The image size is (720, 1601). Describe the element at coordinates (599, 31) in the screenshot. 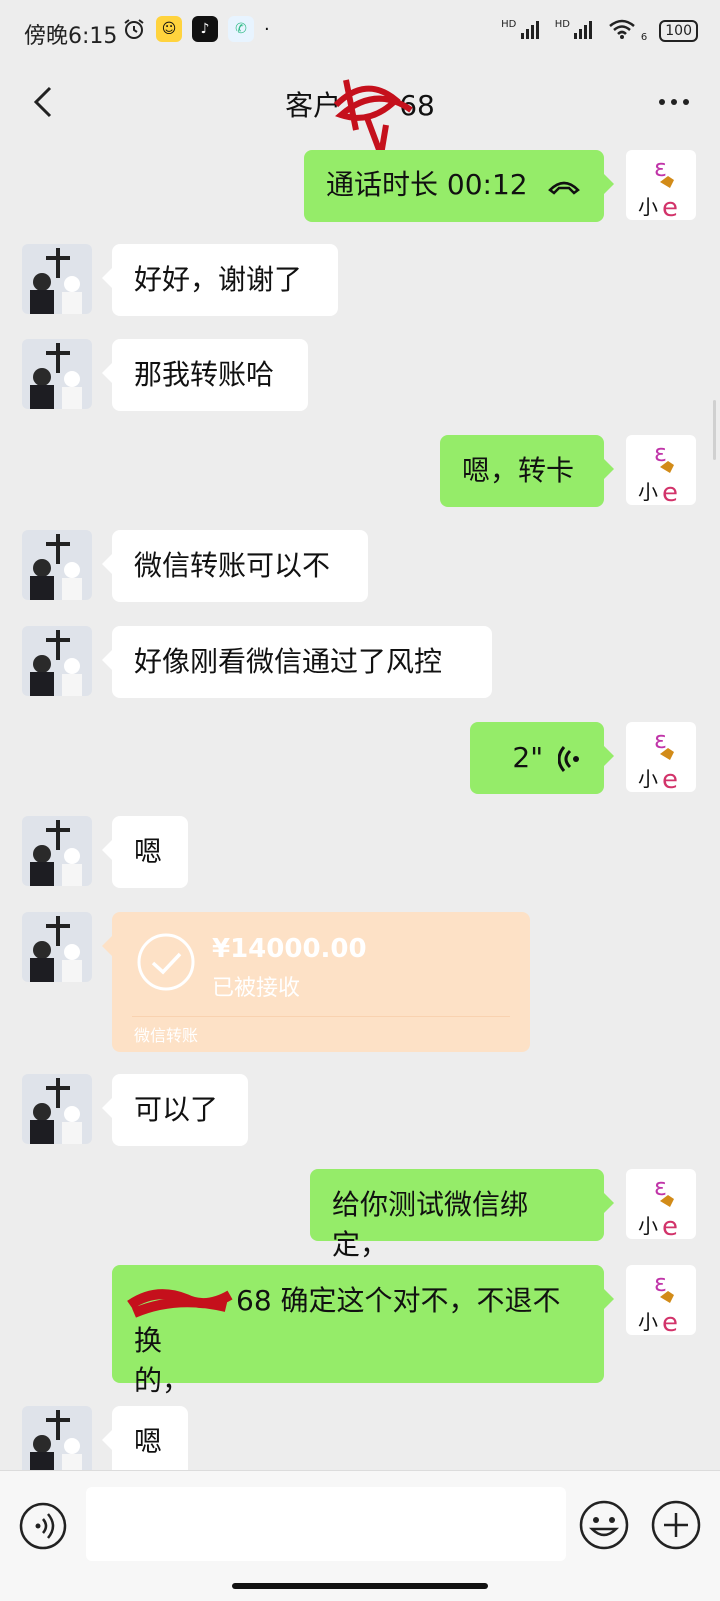

I see `status-right-icons: HD HD 6 100` at that location.